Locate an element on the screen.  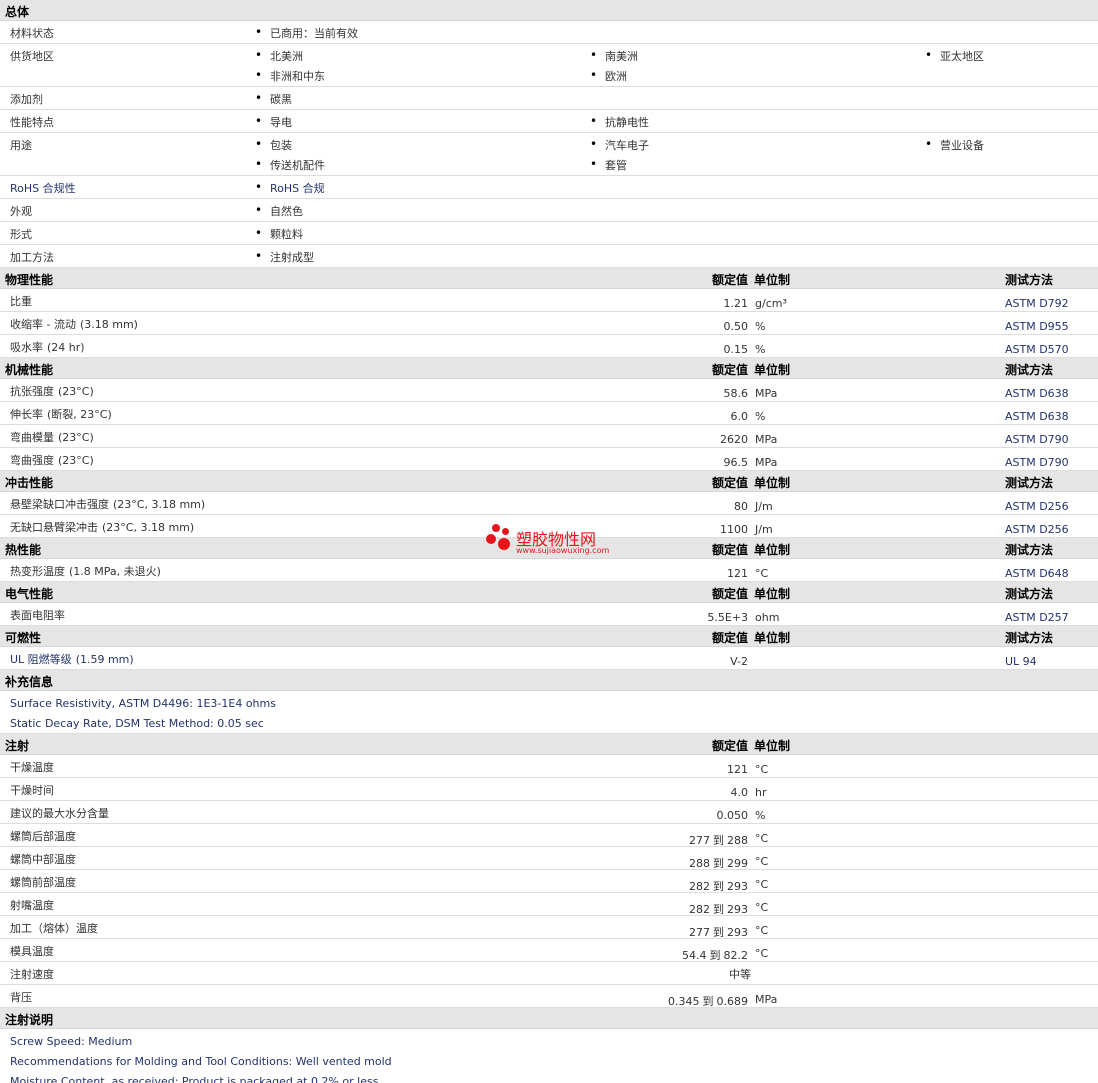
row-label: 供货地区 is located at coordinates (32, 56).